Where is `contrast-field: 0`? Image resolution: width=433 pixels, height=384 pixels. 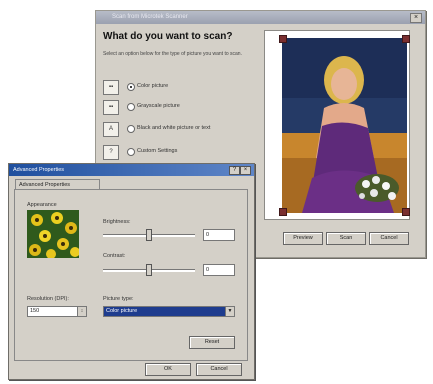
contrast-field: 0 is located at coordinates (219, 270).